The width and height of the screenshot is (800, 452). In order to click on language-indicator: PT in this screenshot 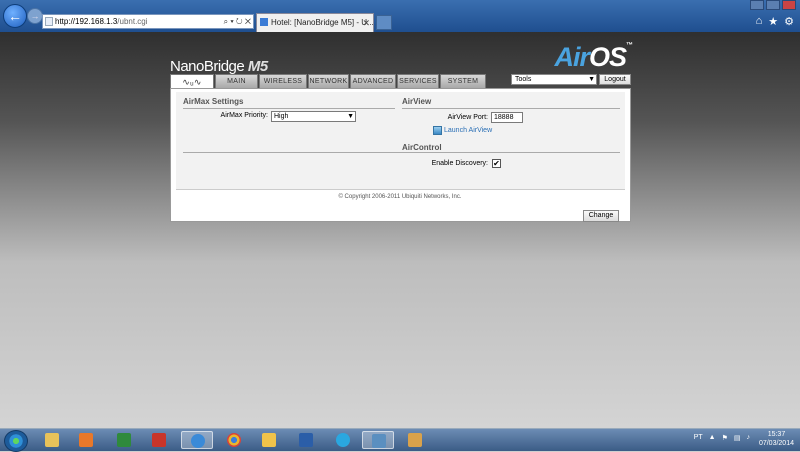, I will do `click(698, 438)`.